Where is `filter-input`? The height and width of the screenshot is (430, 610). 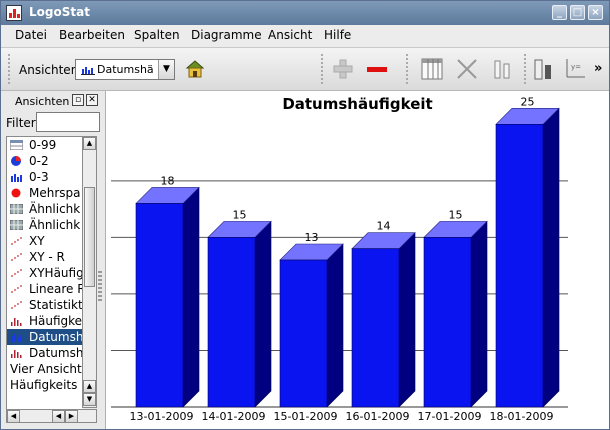
filter-input is located at coordinates (68, 122).